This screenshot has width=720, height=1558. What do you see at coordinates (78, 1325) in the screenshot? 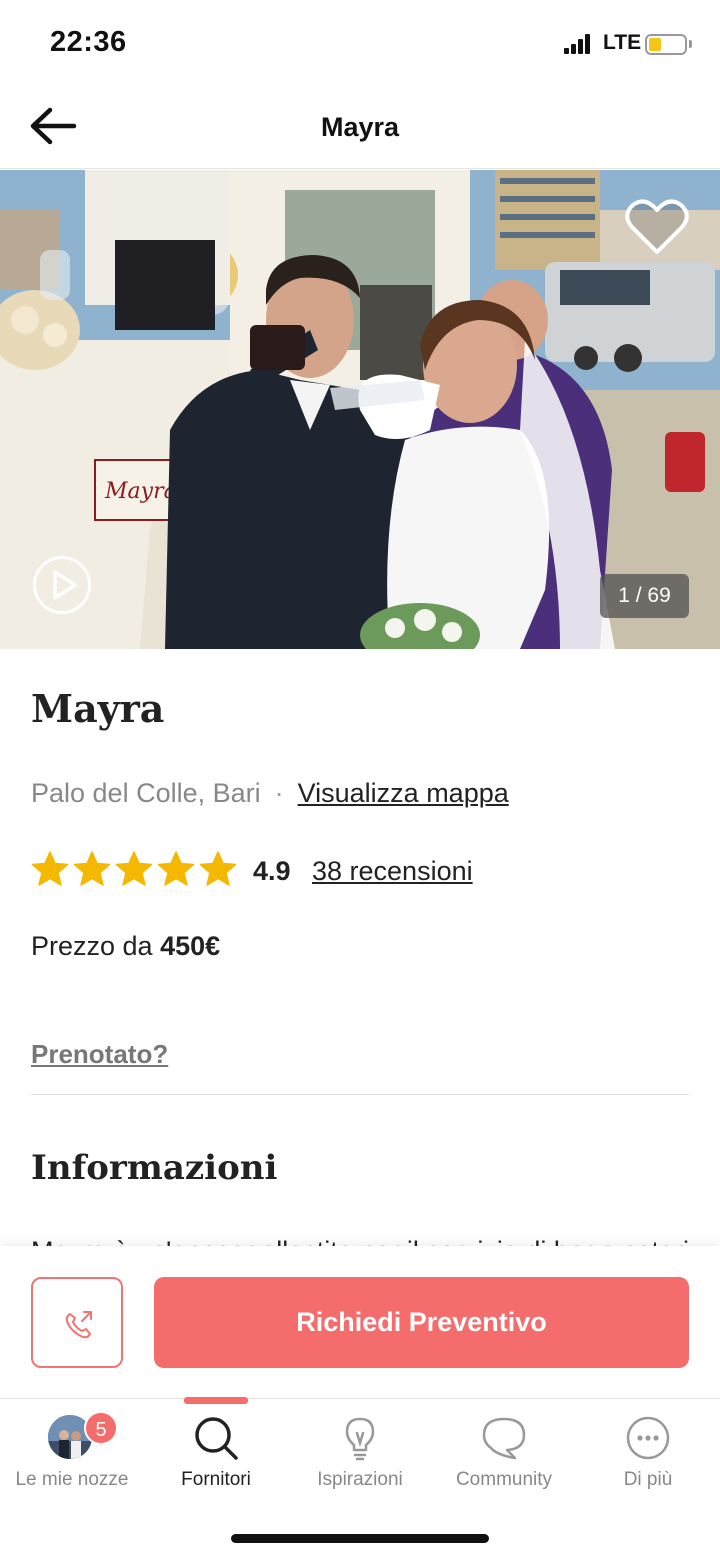
I see `phone-call-icon` at bounding box center [78, 1325].